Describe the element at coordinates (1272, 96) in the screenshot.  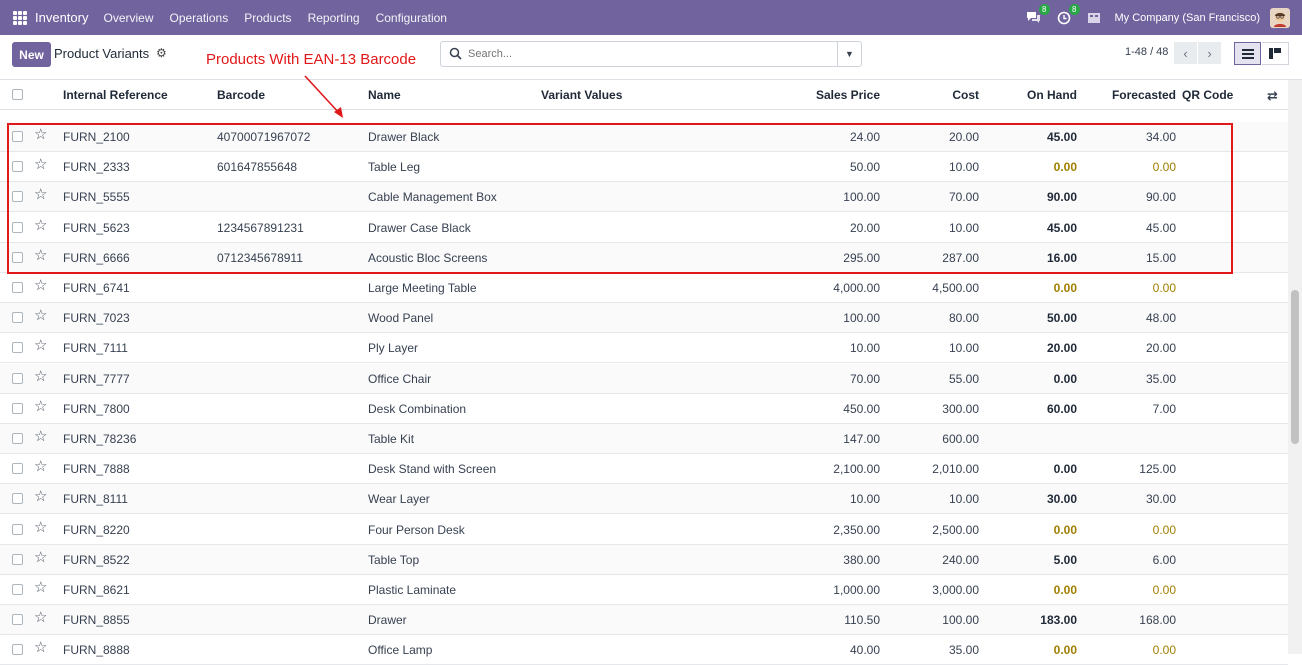
I see `optional-columns-icon: ⇄` at that location.